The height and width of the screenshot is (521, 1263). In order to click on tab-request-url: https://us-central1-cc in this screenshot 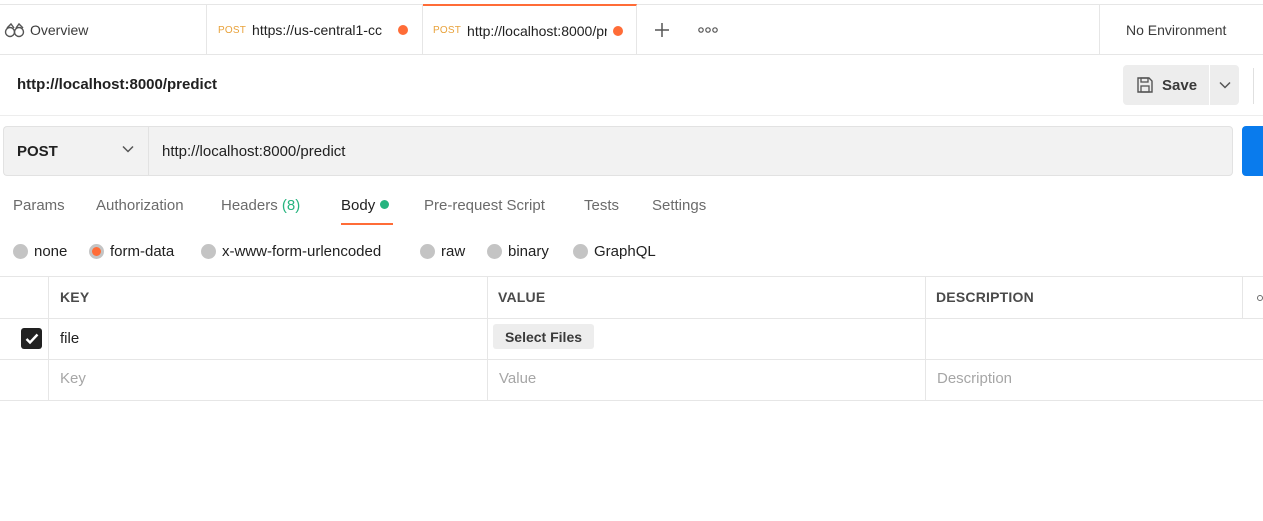, I will do `click(317, 30)`.